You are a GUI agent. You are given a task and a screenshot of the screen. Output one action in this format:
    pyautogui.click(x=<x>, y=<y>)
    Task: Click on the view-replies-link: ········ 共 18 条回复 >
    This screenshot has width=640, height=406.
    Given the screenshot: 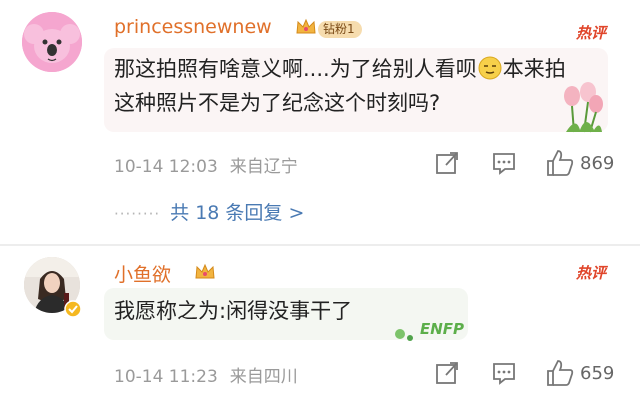 What is the action you would take?
    pyautogui.click(x=209, y=211)
    